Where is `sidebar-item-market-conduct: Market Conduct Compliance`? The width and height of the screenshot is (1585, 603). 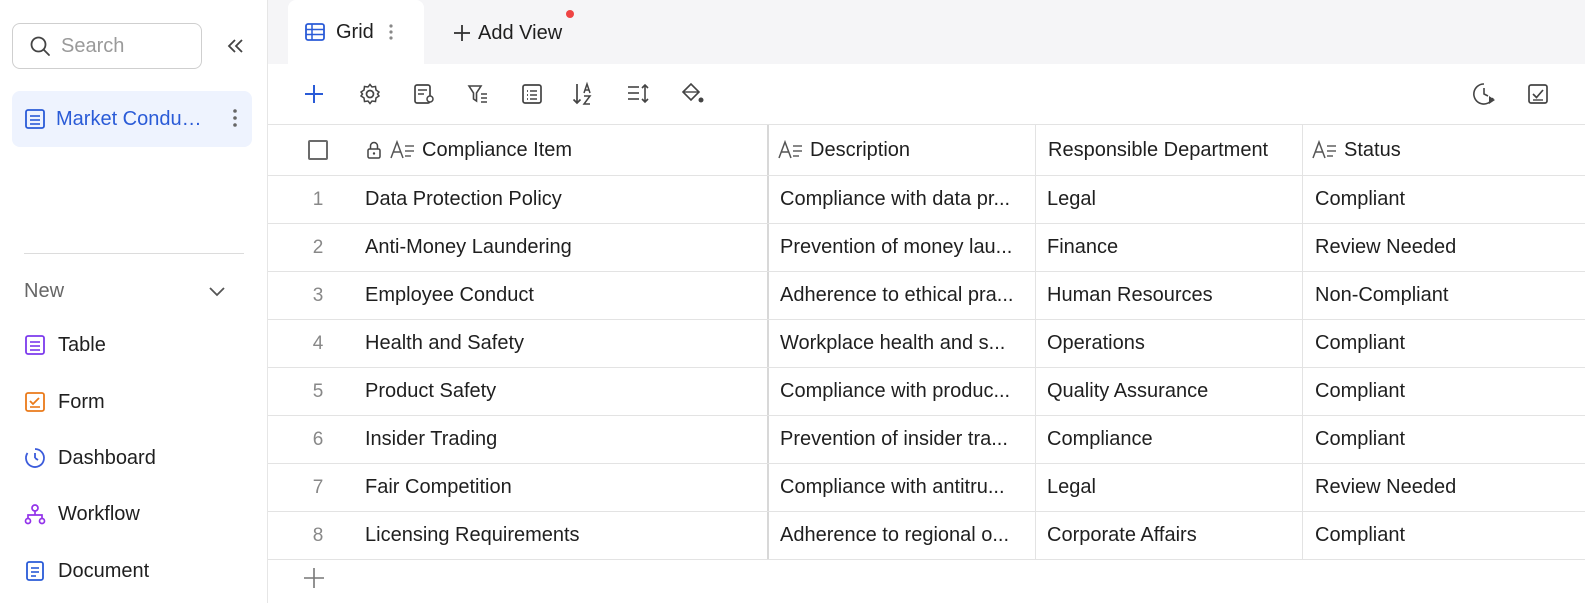
sidebar-item-market-conduct: Market Conduct Compliance is located at coordinates (132, 119).